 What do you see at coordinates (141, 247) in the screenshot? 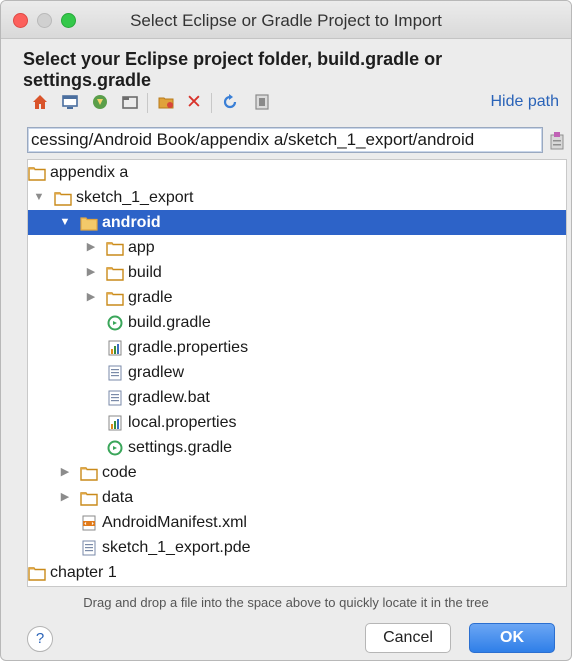
I see `tree-row-label: app` at bounding box center [141, 247].